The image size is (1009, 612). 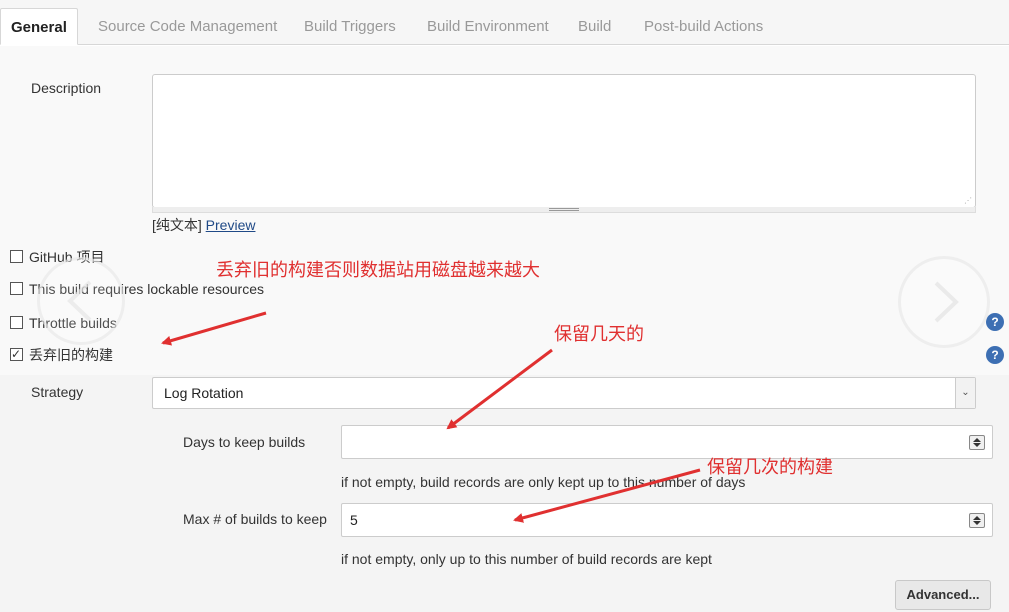 What do you see at coordinates (965, 393) in the screenshot?
I see `chevron-down-icon: ⌄` at bounding box center [965, 393].